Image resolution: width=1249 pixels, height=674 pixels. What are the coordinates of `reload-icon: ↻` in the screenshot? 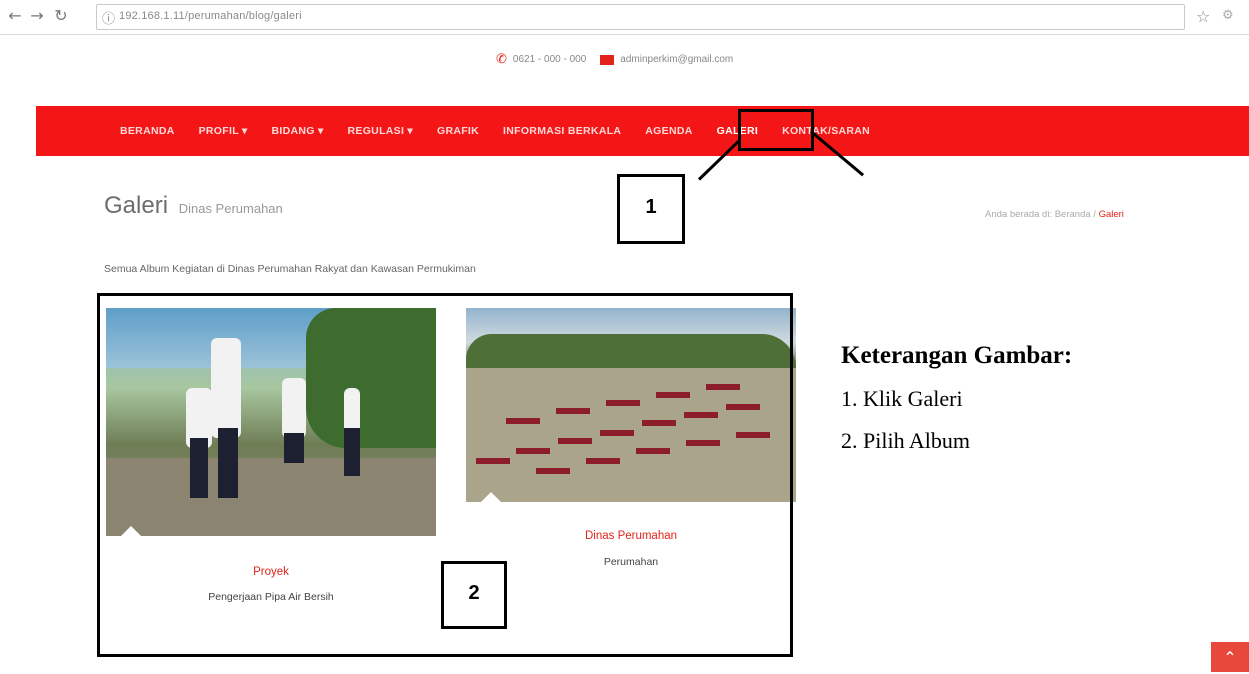 It's located at (61, 16).